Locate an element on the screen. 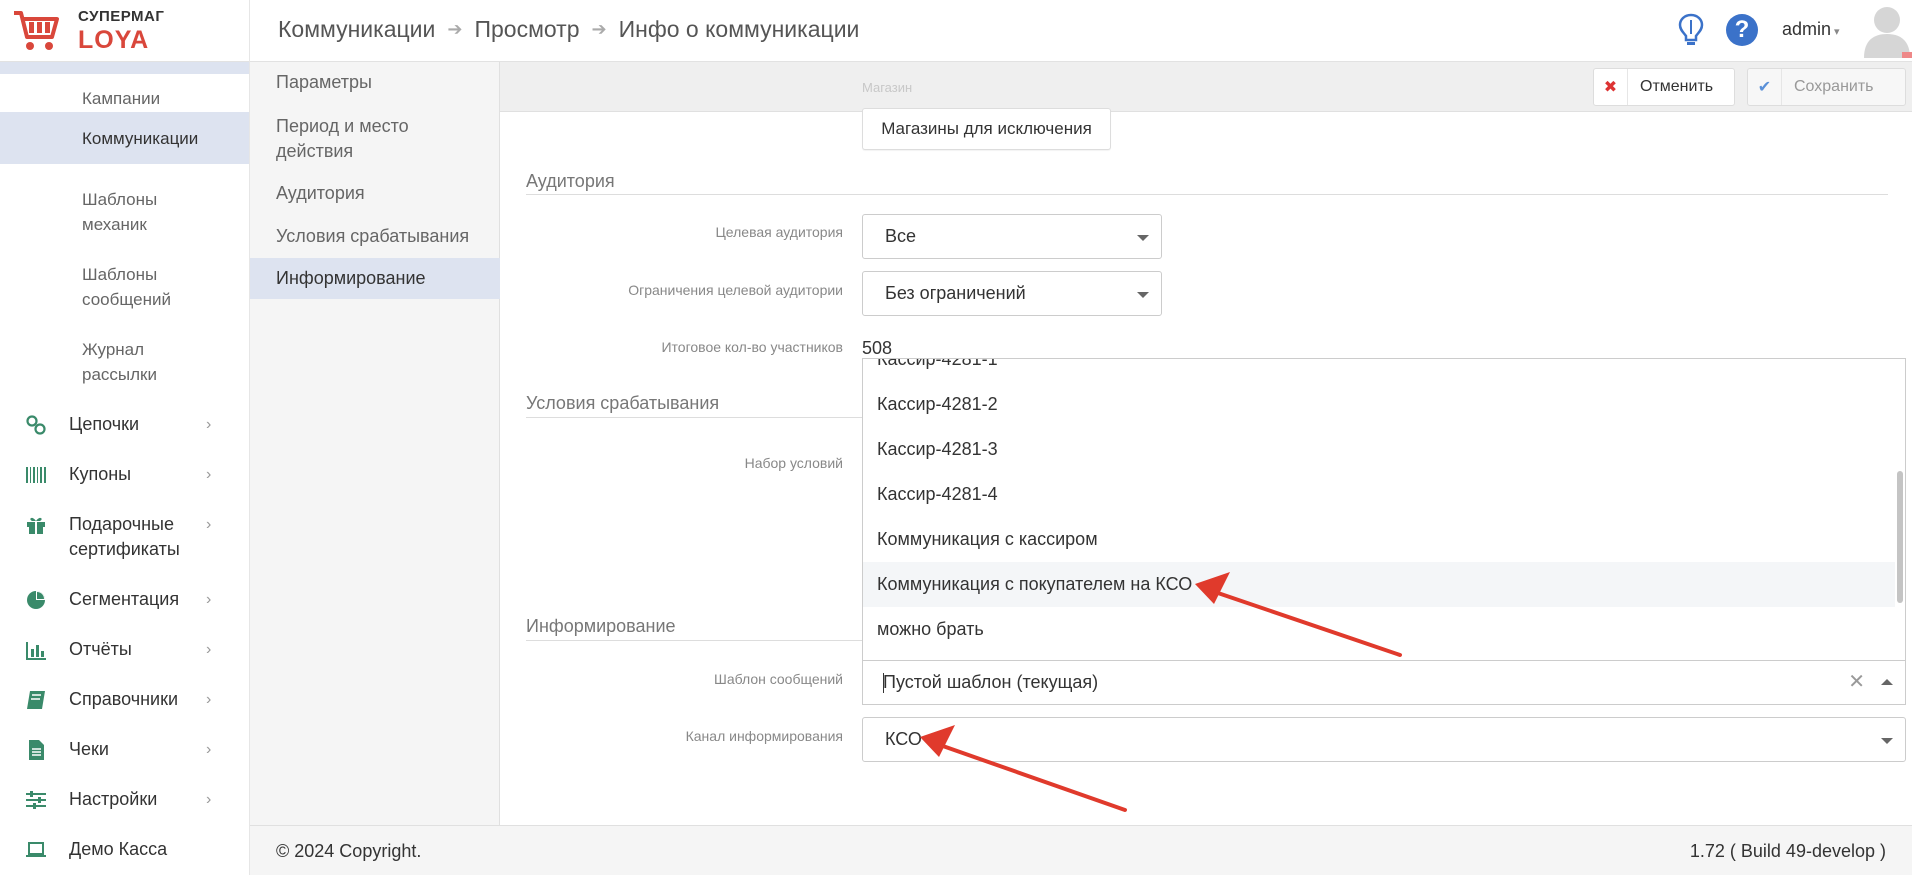  breadcrumb-item-communications: Коммуникации is located at coordinates (356, 29).